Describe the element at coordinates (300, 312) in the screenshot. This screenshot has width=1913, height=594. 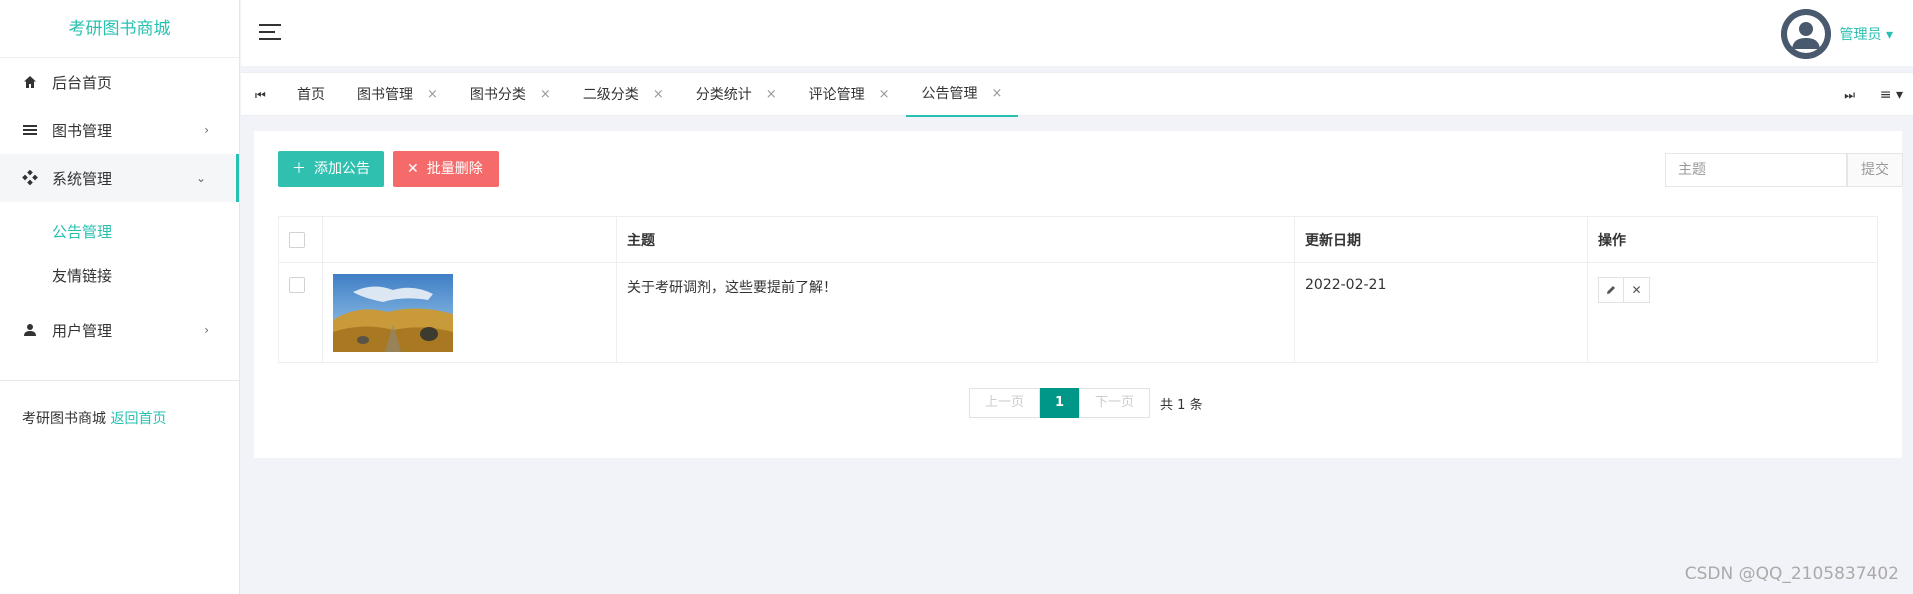
I see `row-select-cell` at that location.